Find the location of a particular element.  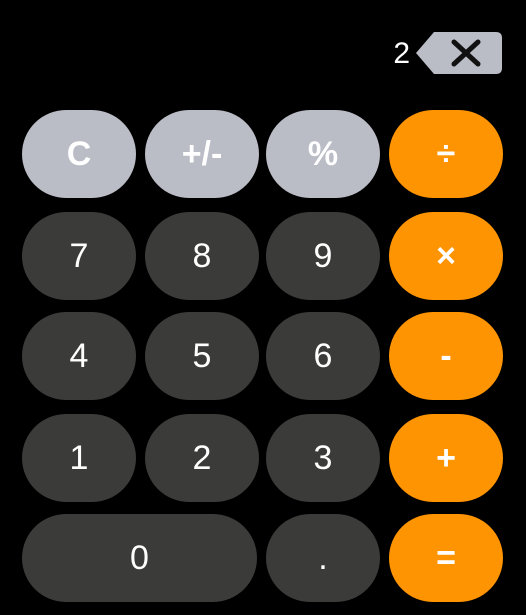

clear-label: C is located at coordinates (79, 153).